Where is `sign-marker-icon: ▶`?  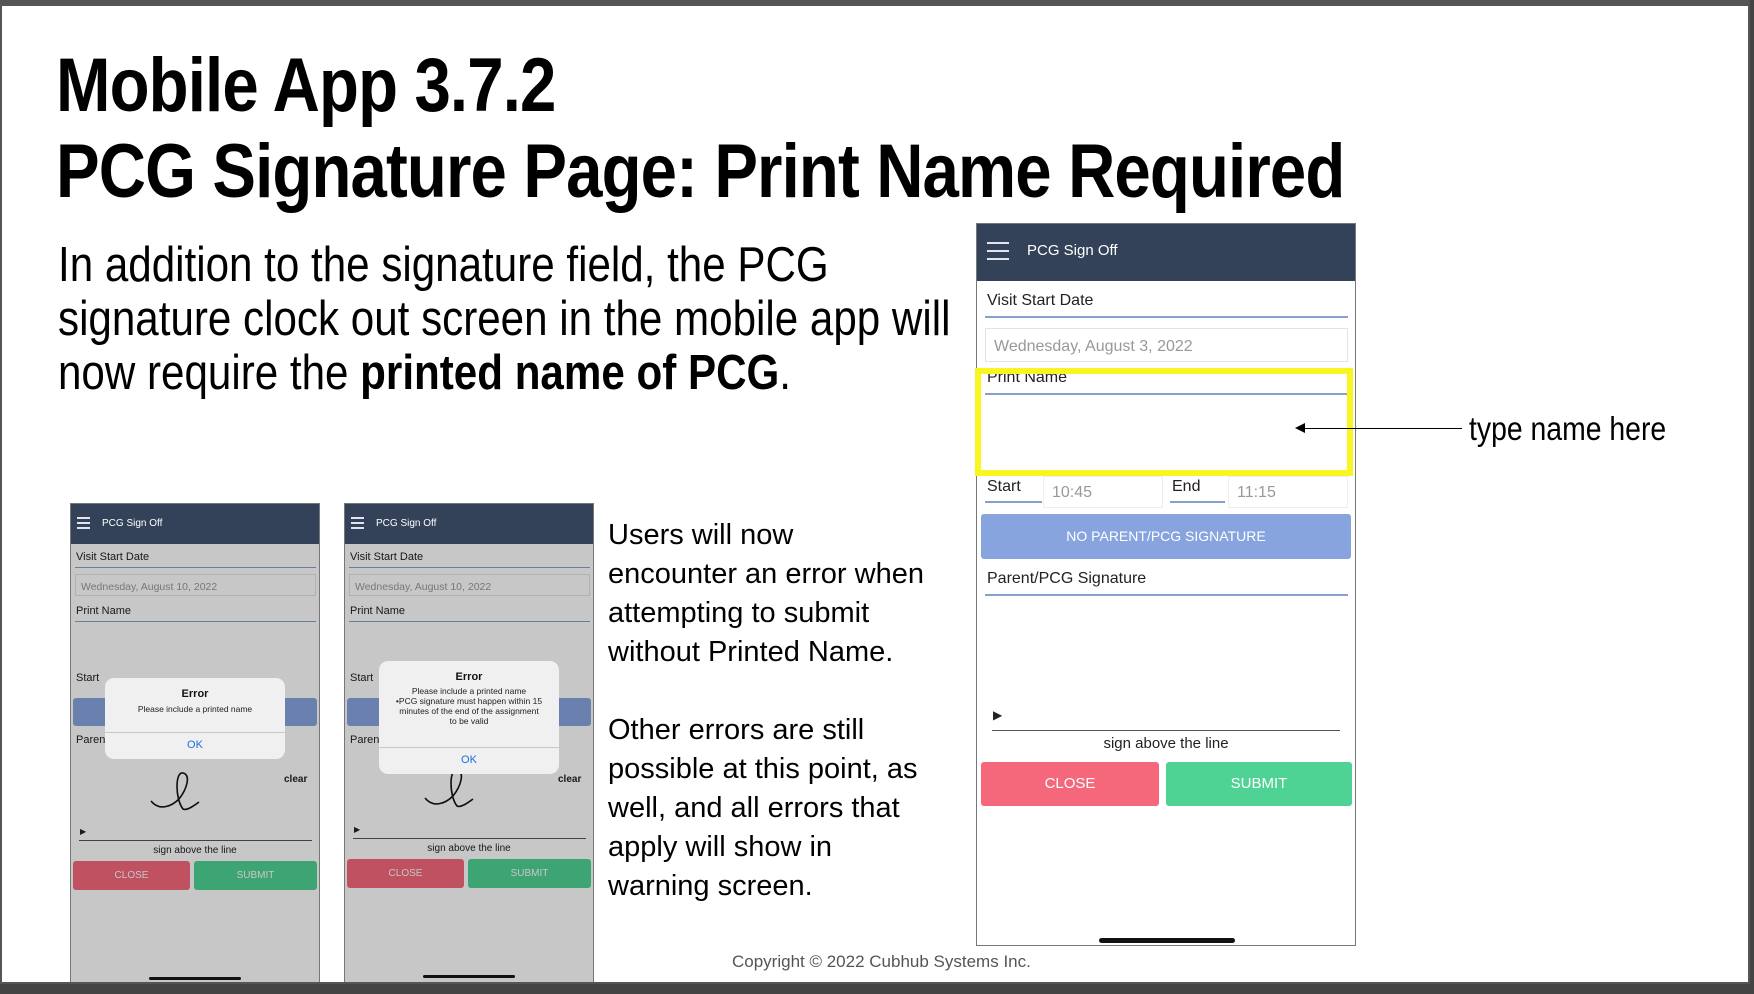
sign-marker-icon: ▶ is located at coordinates (998, 715).